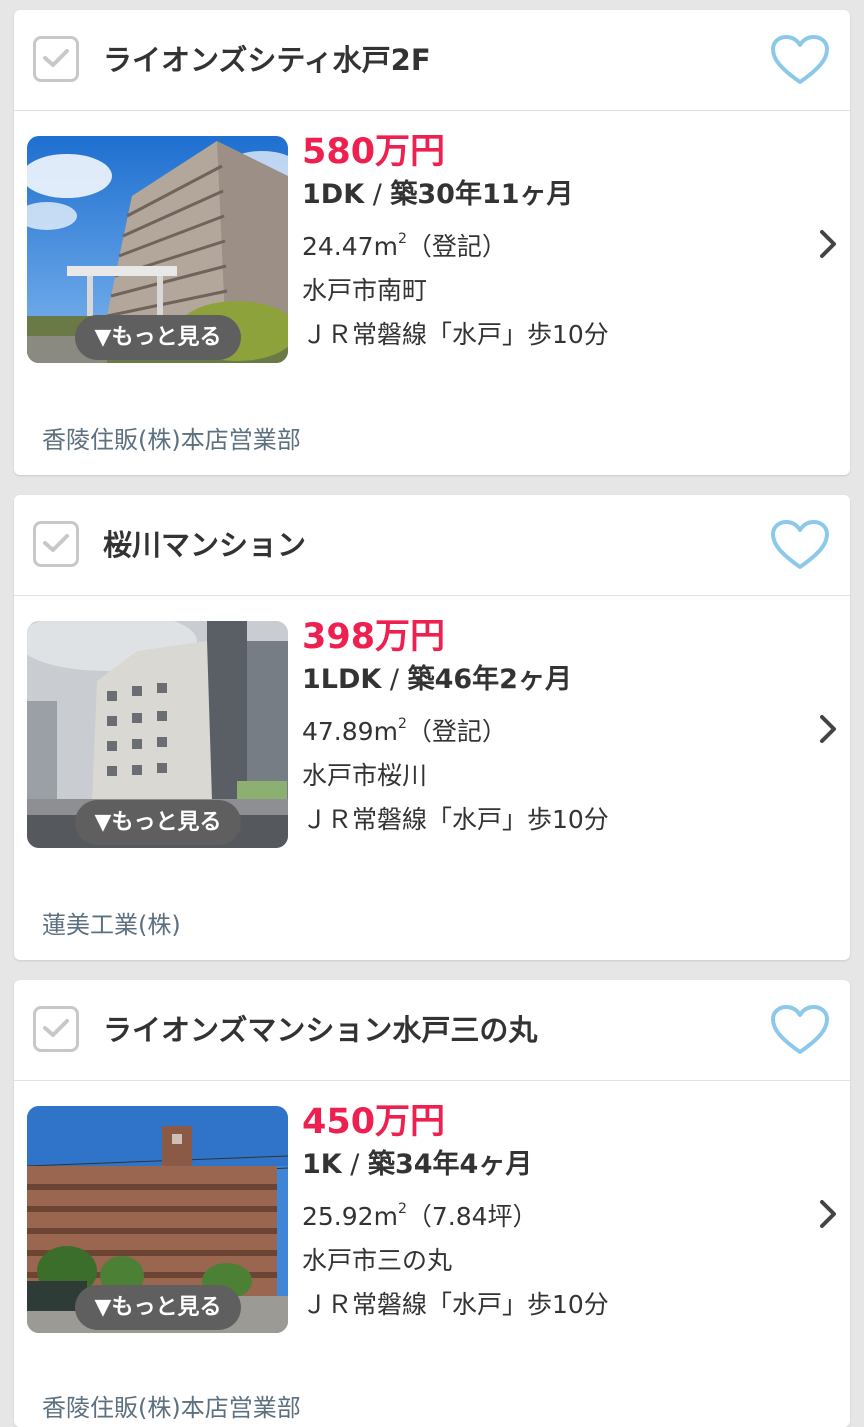  Describe the element at coordinates (204, 545) in the screenshot. I see `property-title: 桜川マンション` at that location.